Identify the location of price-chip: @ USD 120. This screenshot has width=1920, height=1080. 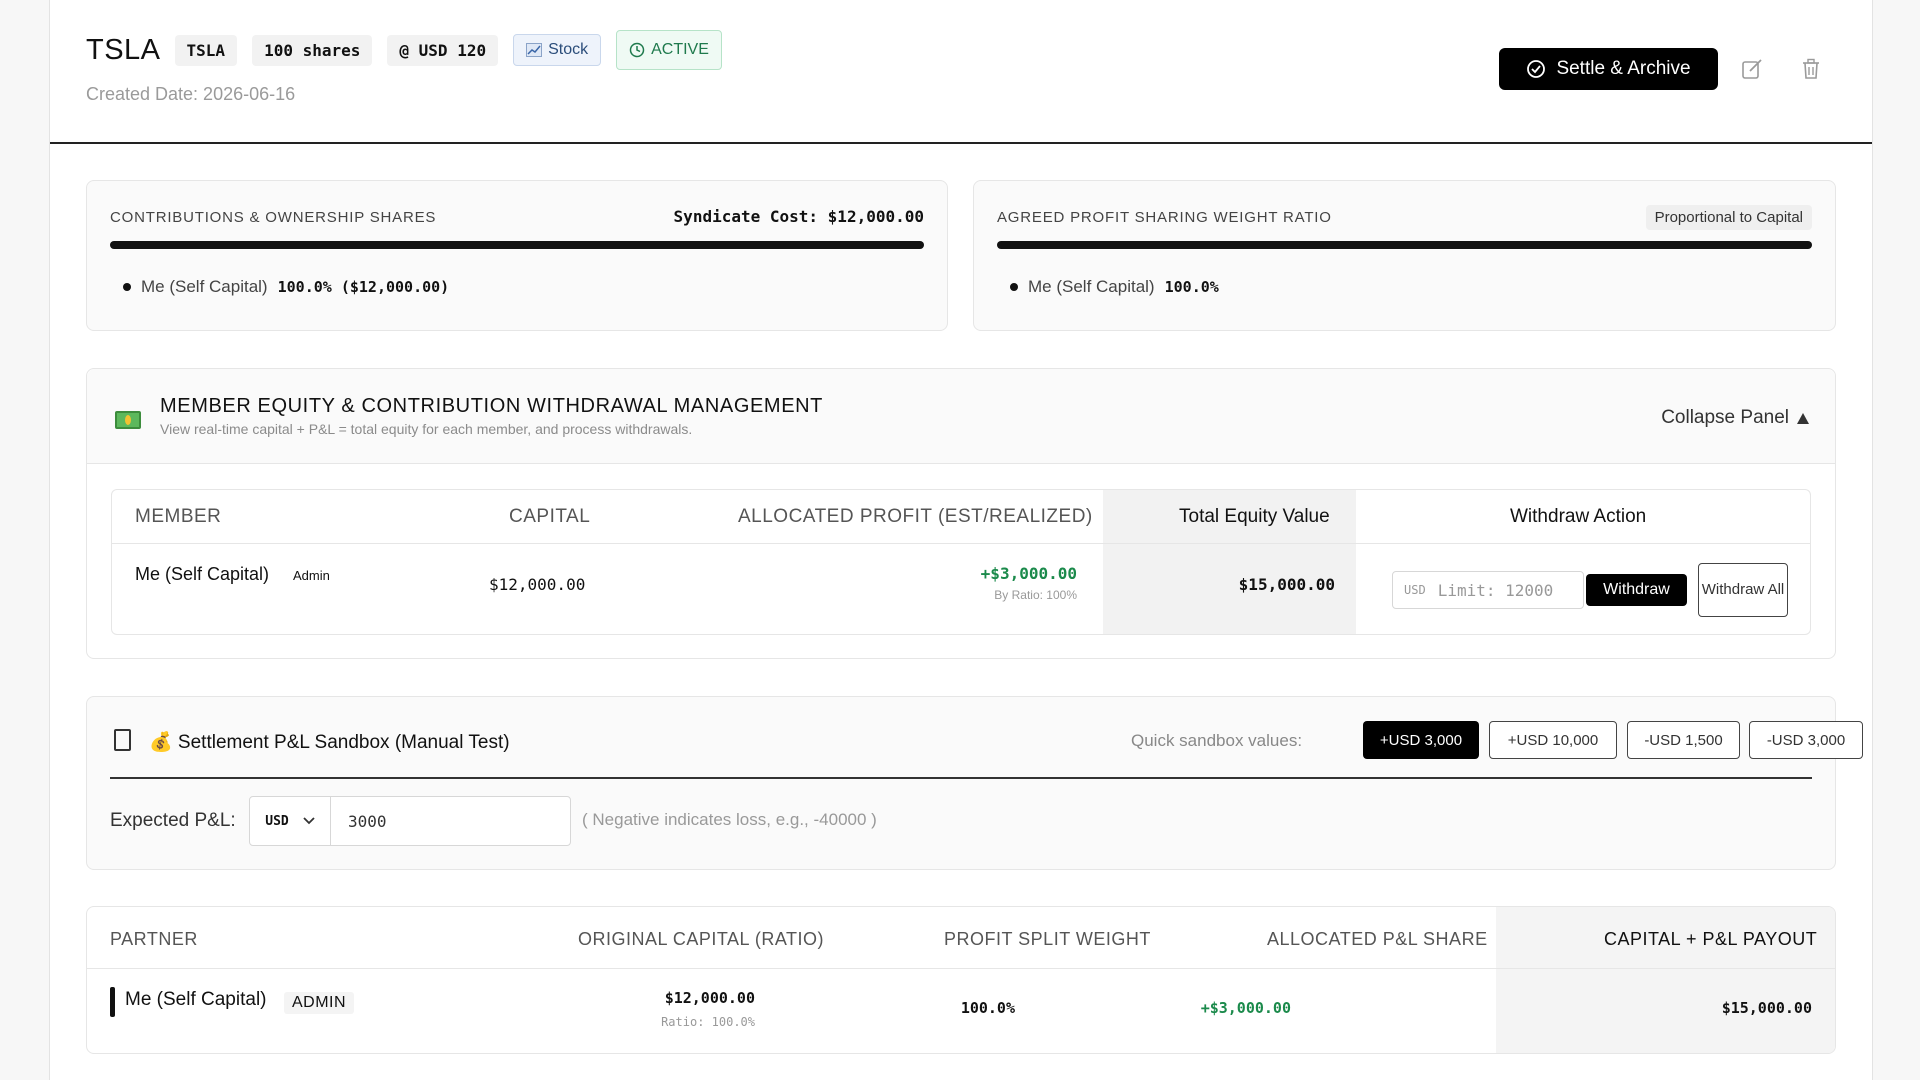
(443, 50).